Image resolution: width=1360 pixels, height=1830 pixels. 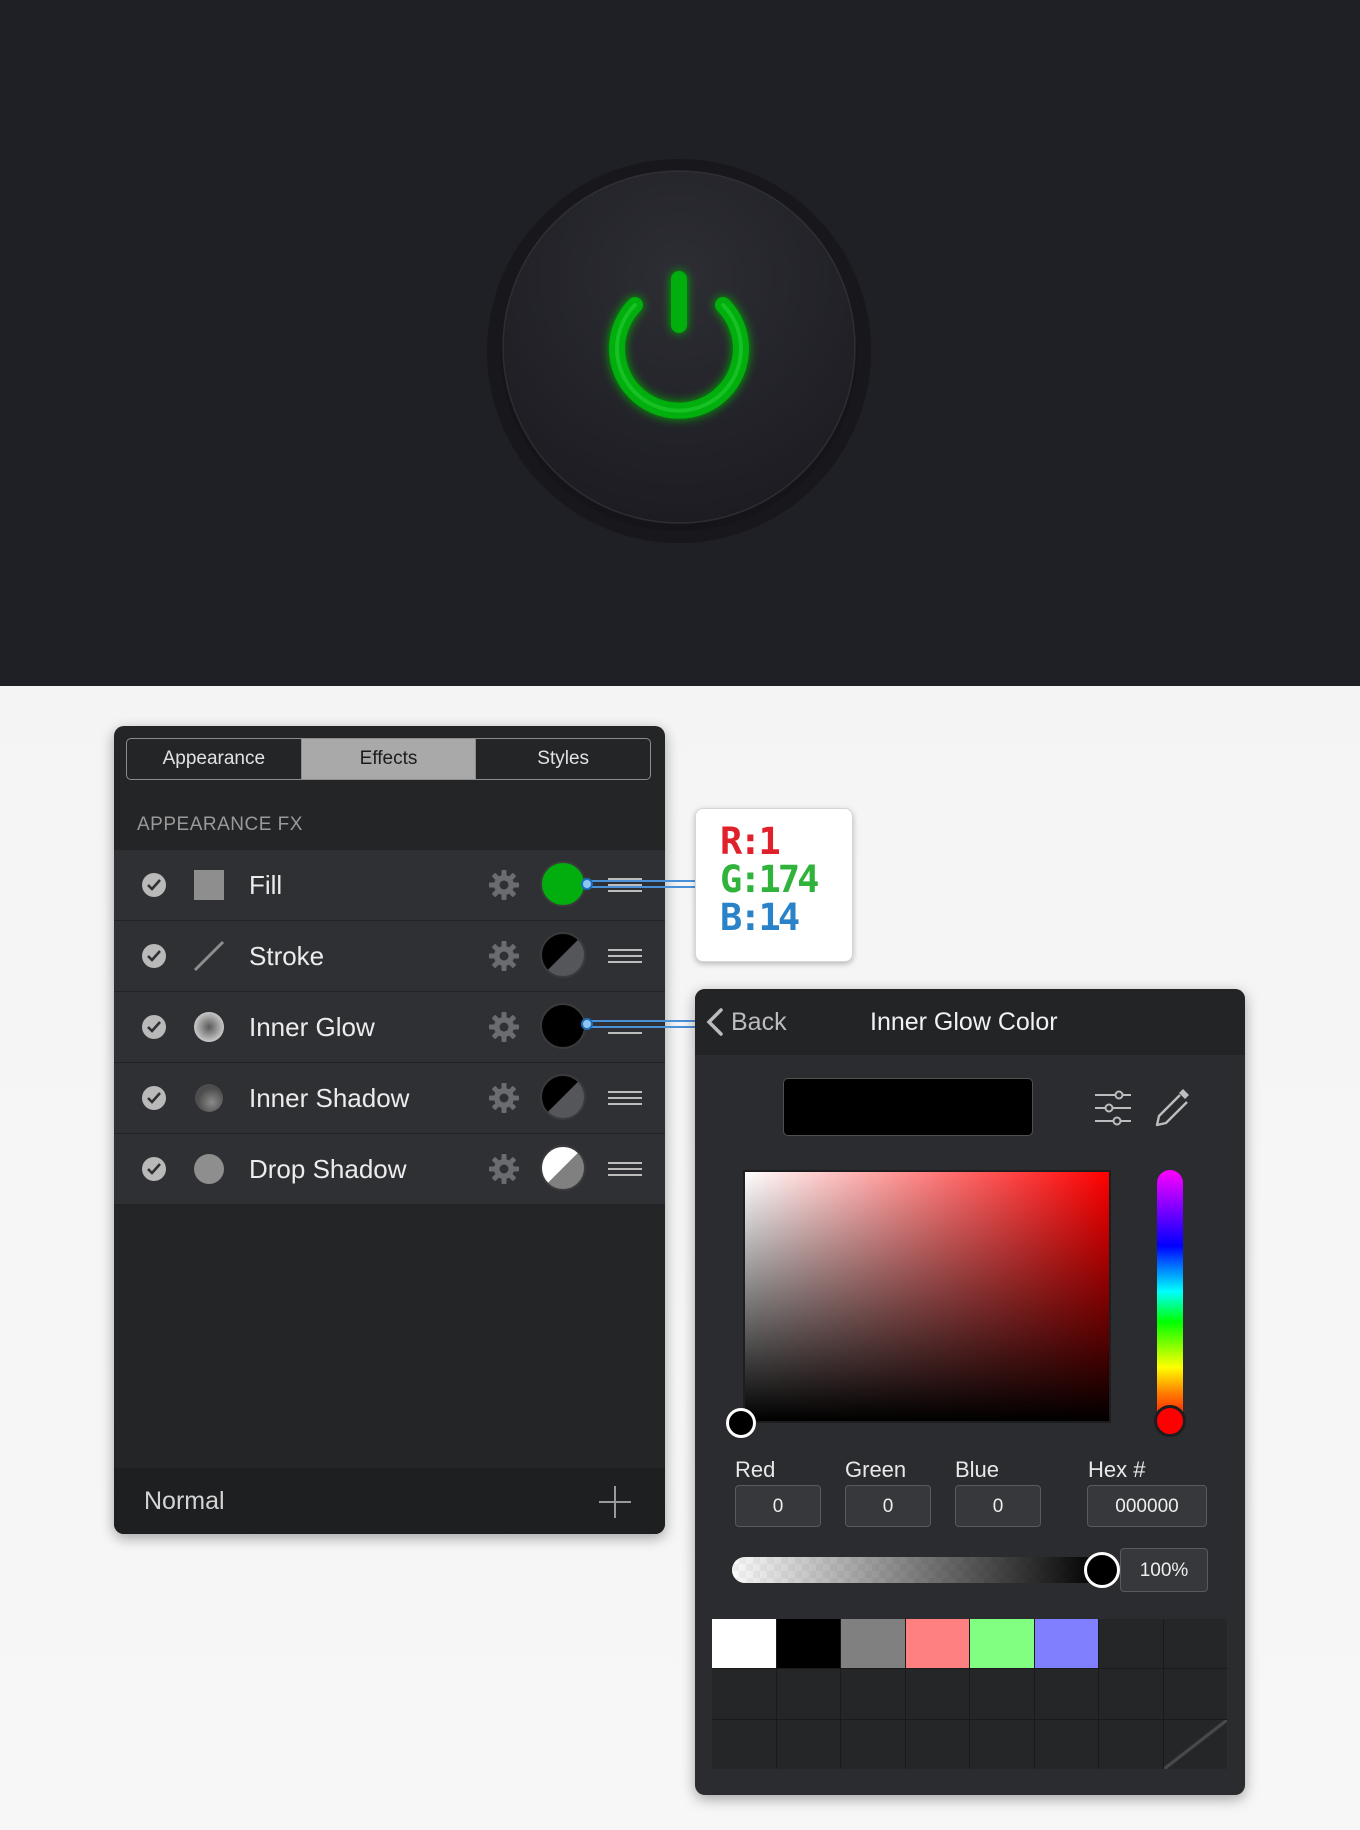 What do you see at coordinates (808, 1644) in the screenshot?
I see `swatch-black` at bounding box center [808, 1644].